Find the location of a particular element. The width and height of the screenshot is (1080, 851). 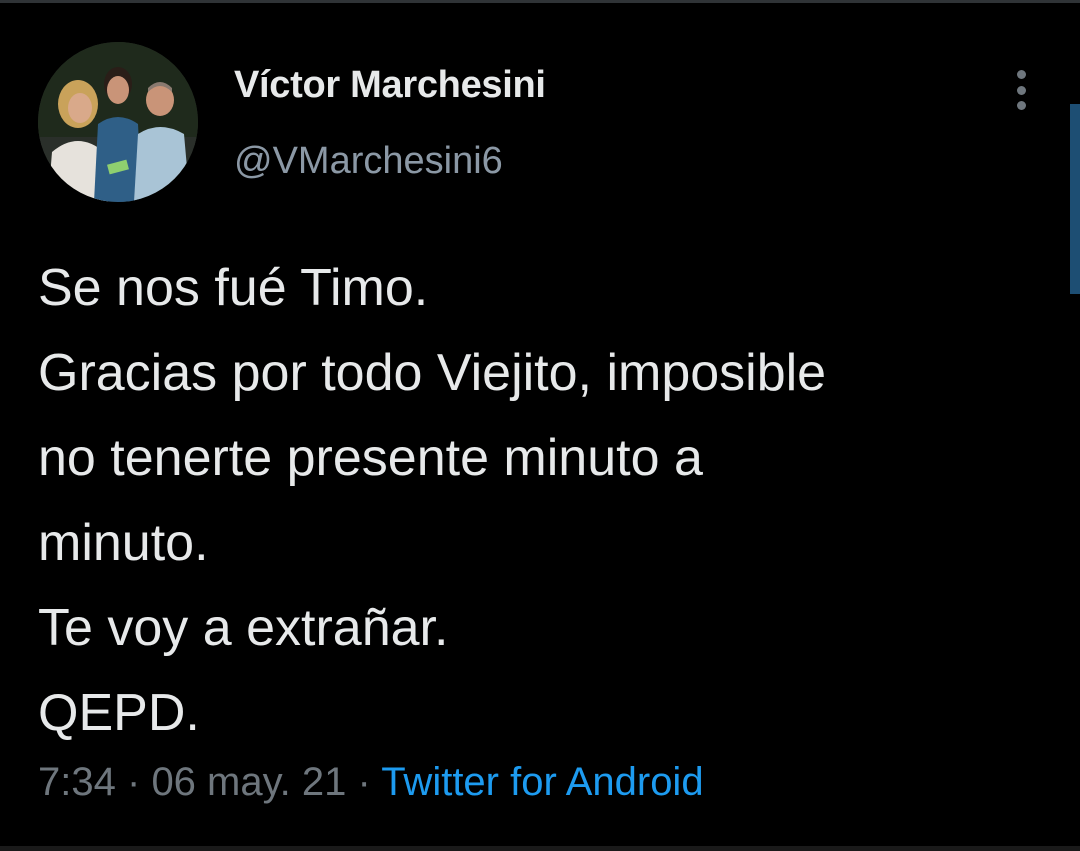

tweet-source-link: Twitter for Android is located at coordinates (542, 782).